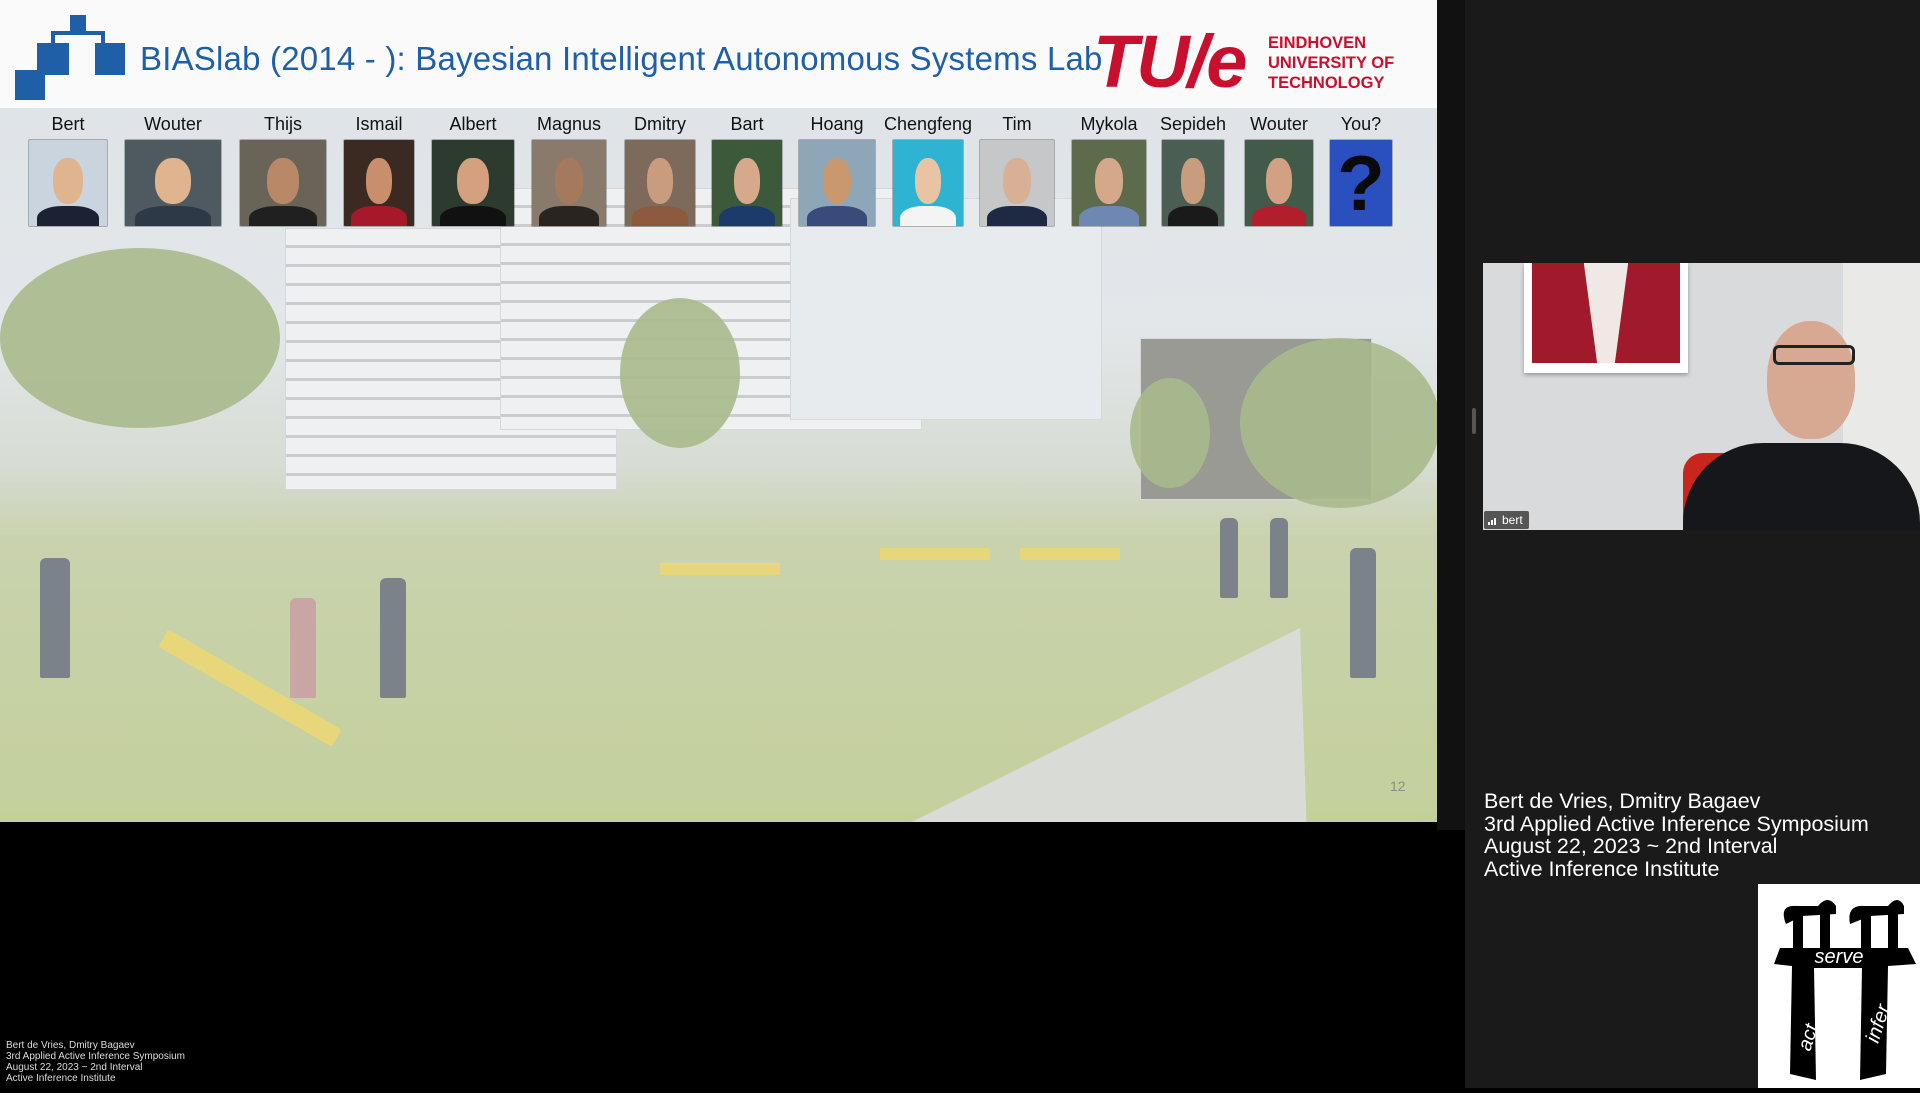 Image resolution: width=1920 pixels, height=1093 pixels. Describe the element at coordinates (1814, 355) in the screenshot. I see `speaker-glasses` at that location.